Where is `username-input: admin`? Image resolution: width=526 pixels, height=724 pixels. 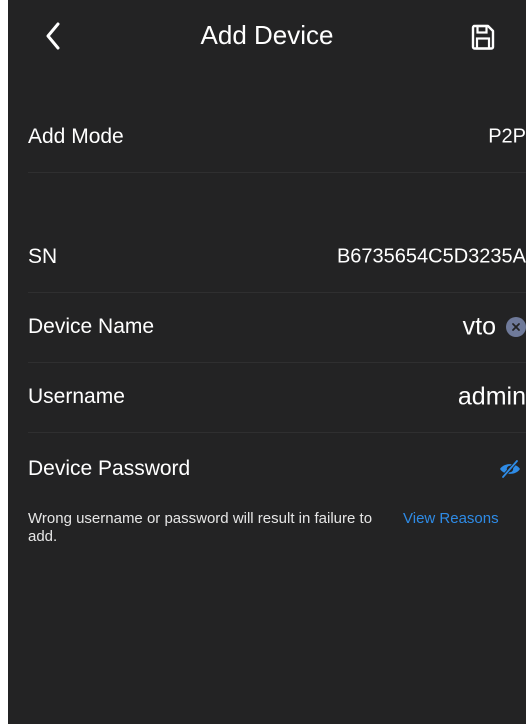 username-input: admin is located at coordinates (492, 397).